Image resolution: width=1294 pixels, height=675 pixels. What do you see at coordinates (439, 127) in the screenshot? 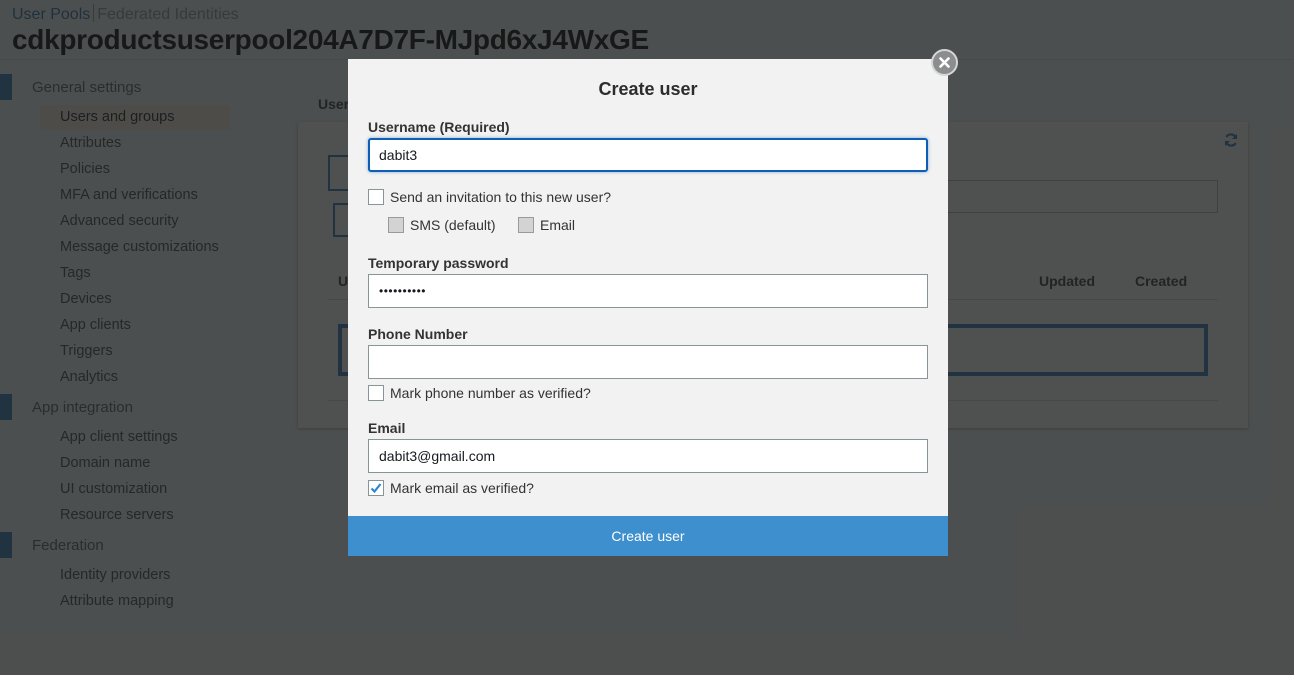
I see `username-label: Username (Required)` at bounding box center [439, 127].